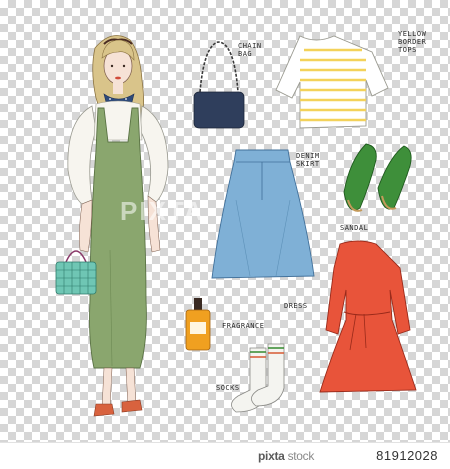  What do you see at coordinates (332, 82) in the screenshot?
I see `yellow-border-tops` at bounding box center [332, 82].